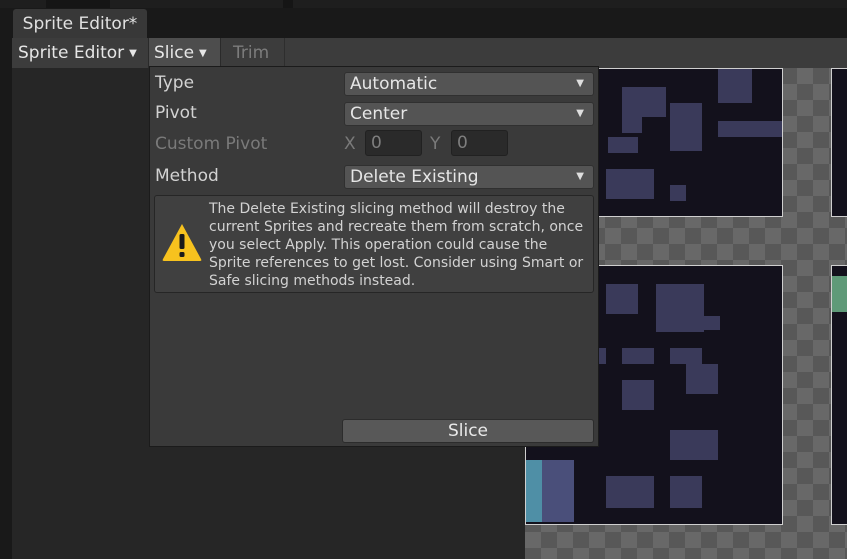 The height and width of the screenshot is (559, 847). I want to click on pivot-y-field: 0, so click(479, 143).